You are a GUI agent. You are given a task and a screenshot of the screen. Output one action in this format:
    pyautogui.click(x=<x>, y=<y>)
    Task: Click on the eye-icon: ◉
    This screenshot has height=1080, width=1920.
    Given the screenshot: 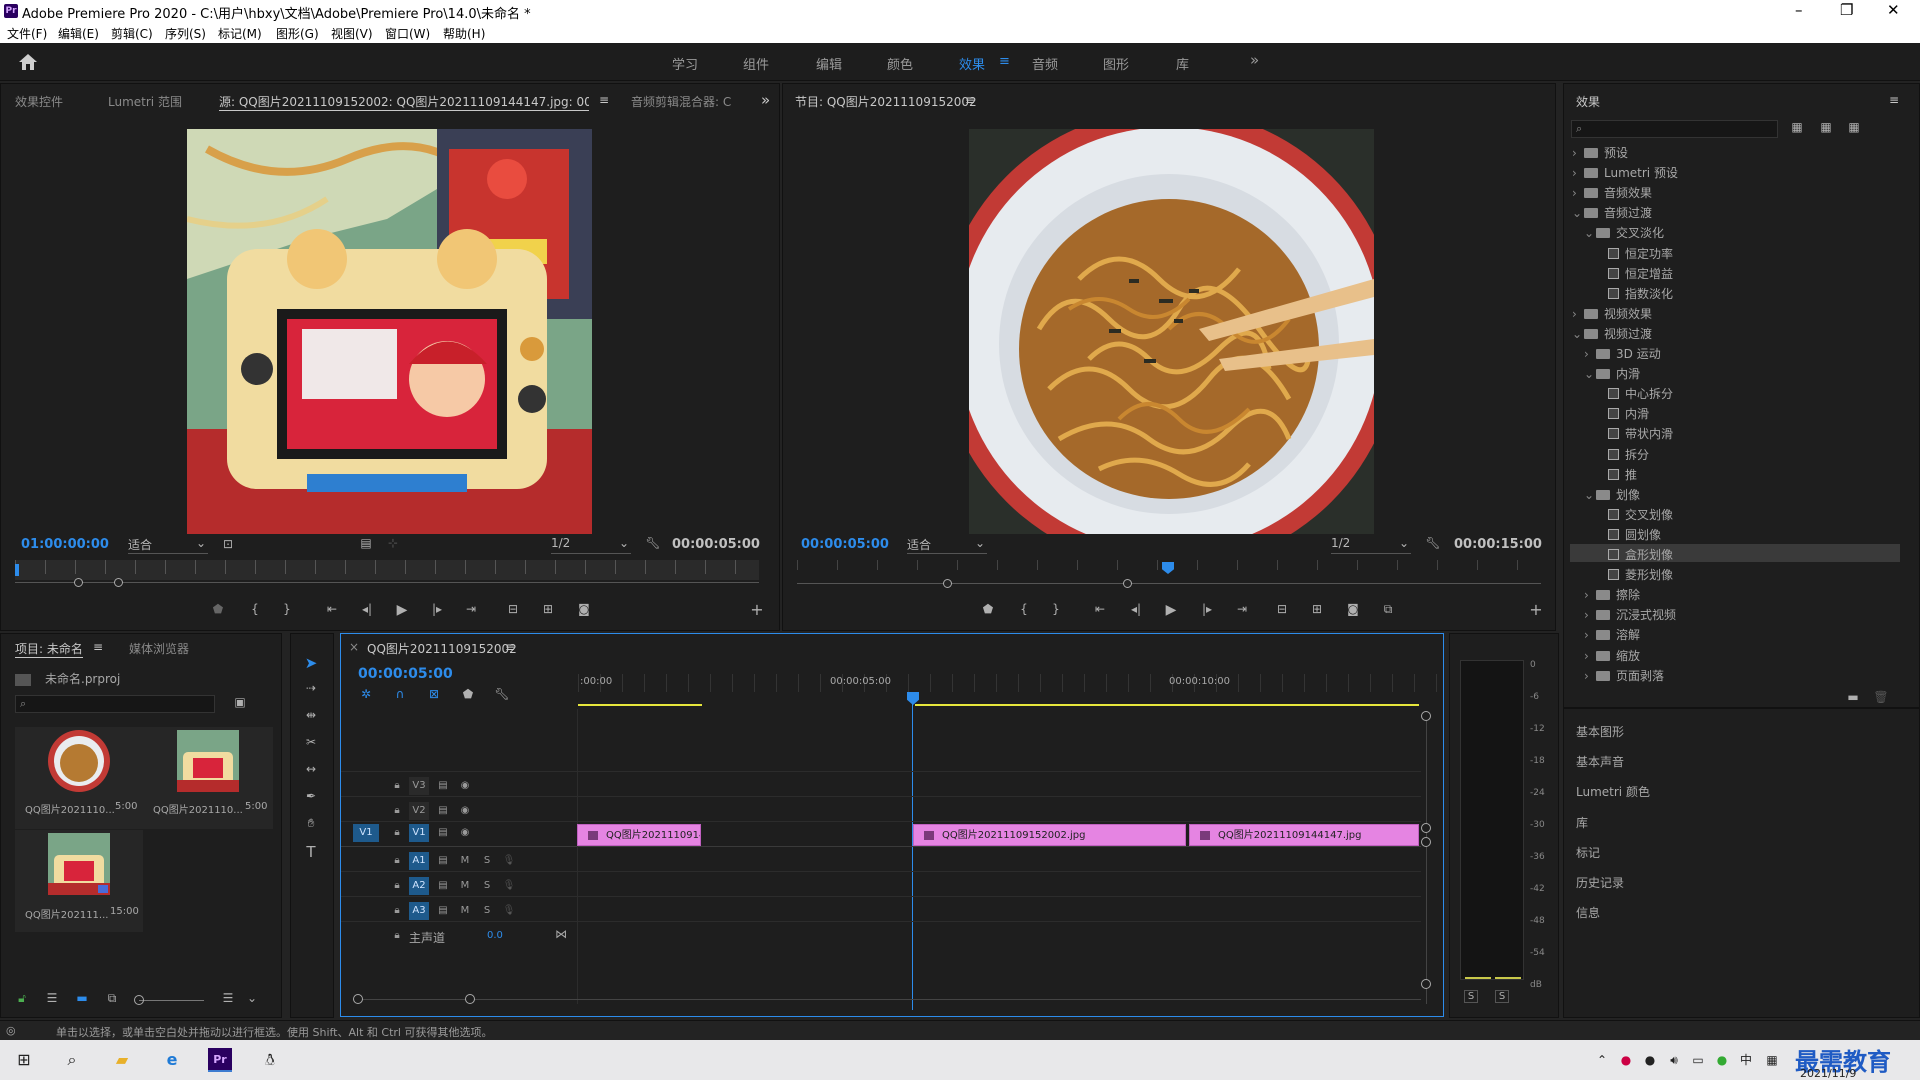 What is the action you would take?
    pyautogui.click(x=465, y=833)
    